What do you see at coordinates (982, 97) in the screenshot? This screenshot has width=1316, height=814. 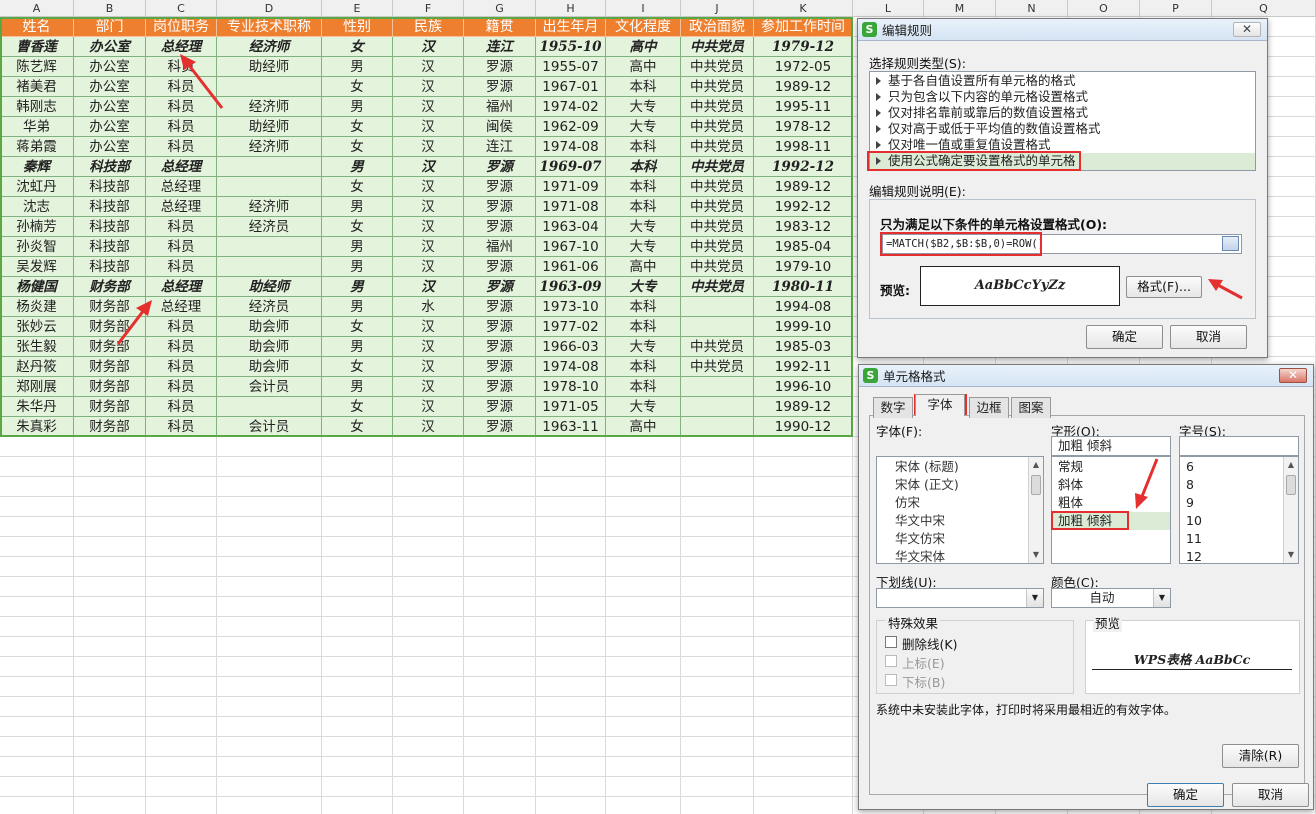 I see `rule-type-item: 只为包含以下内容的单元格设置格式` at bounding box center [982, 97].